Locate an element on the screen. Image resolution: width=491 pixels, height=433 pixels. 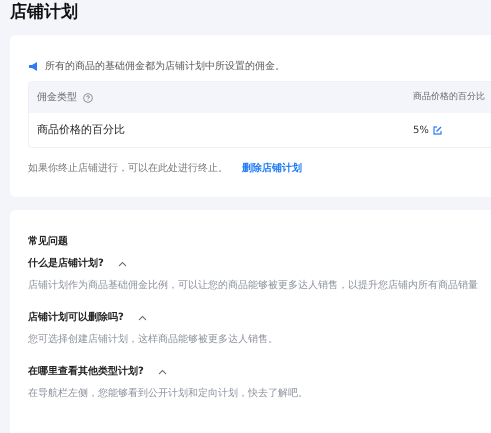
megaphone-icon is located at coordinates (33, 66).